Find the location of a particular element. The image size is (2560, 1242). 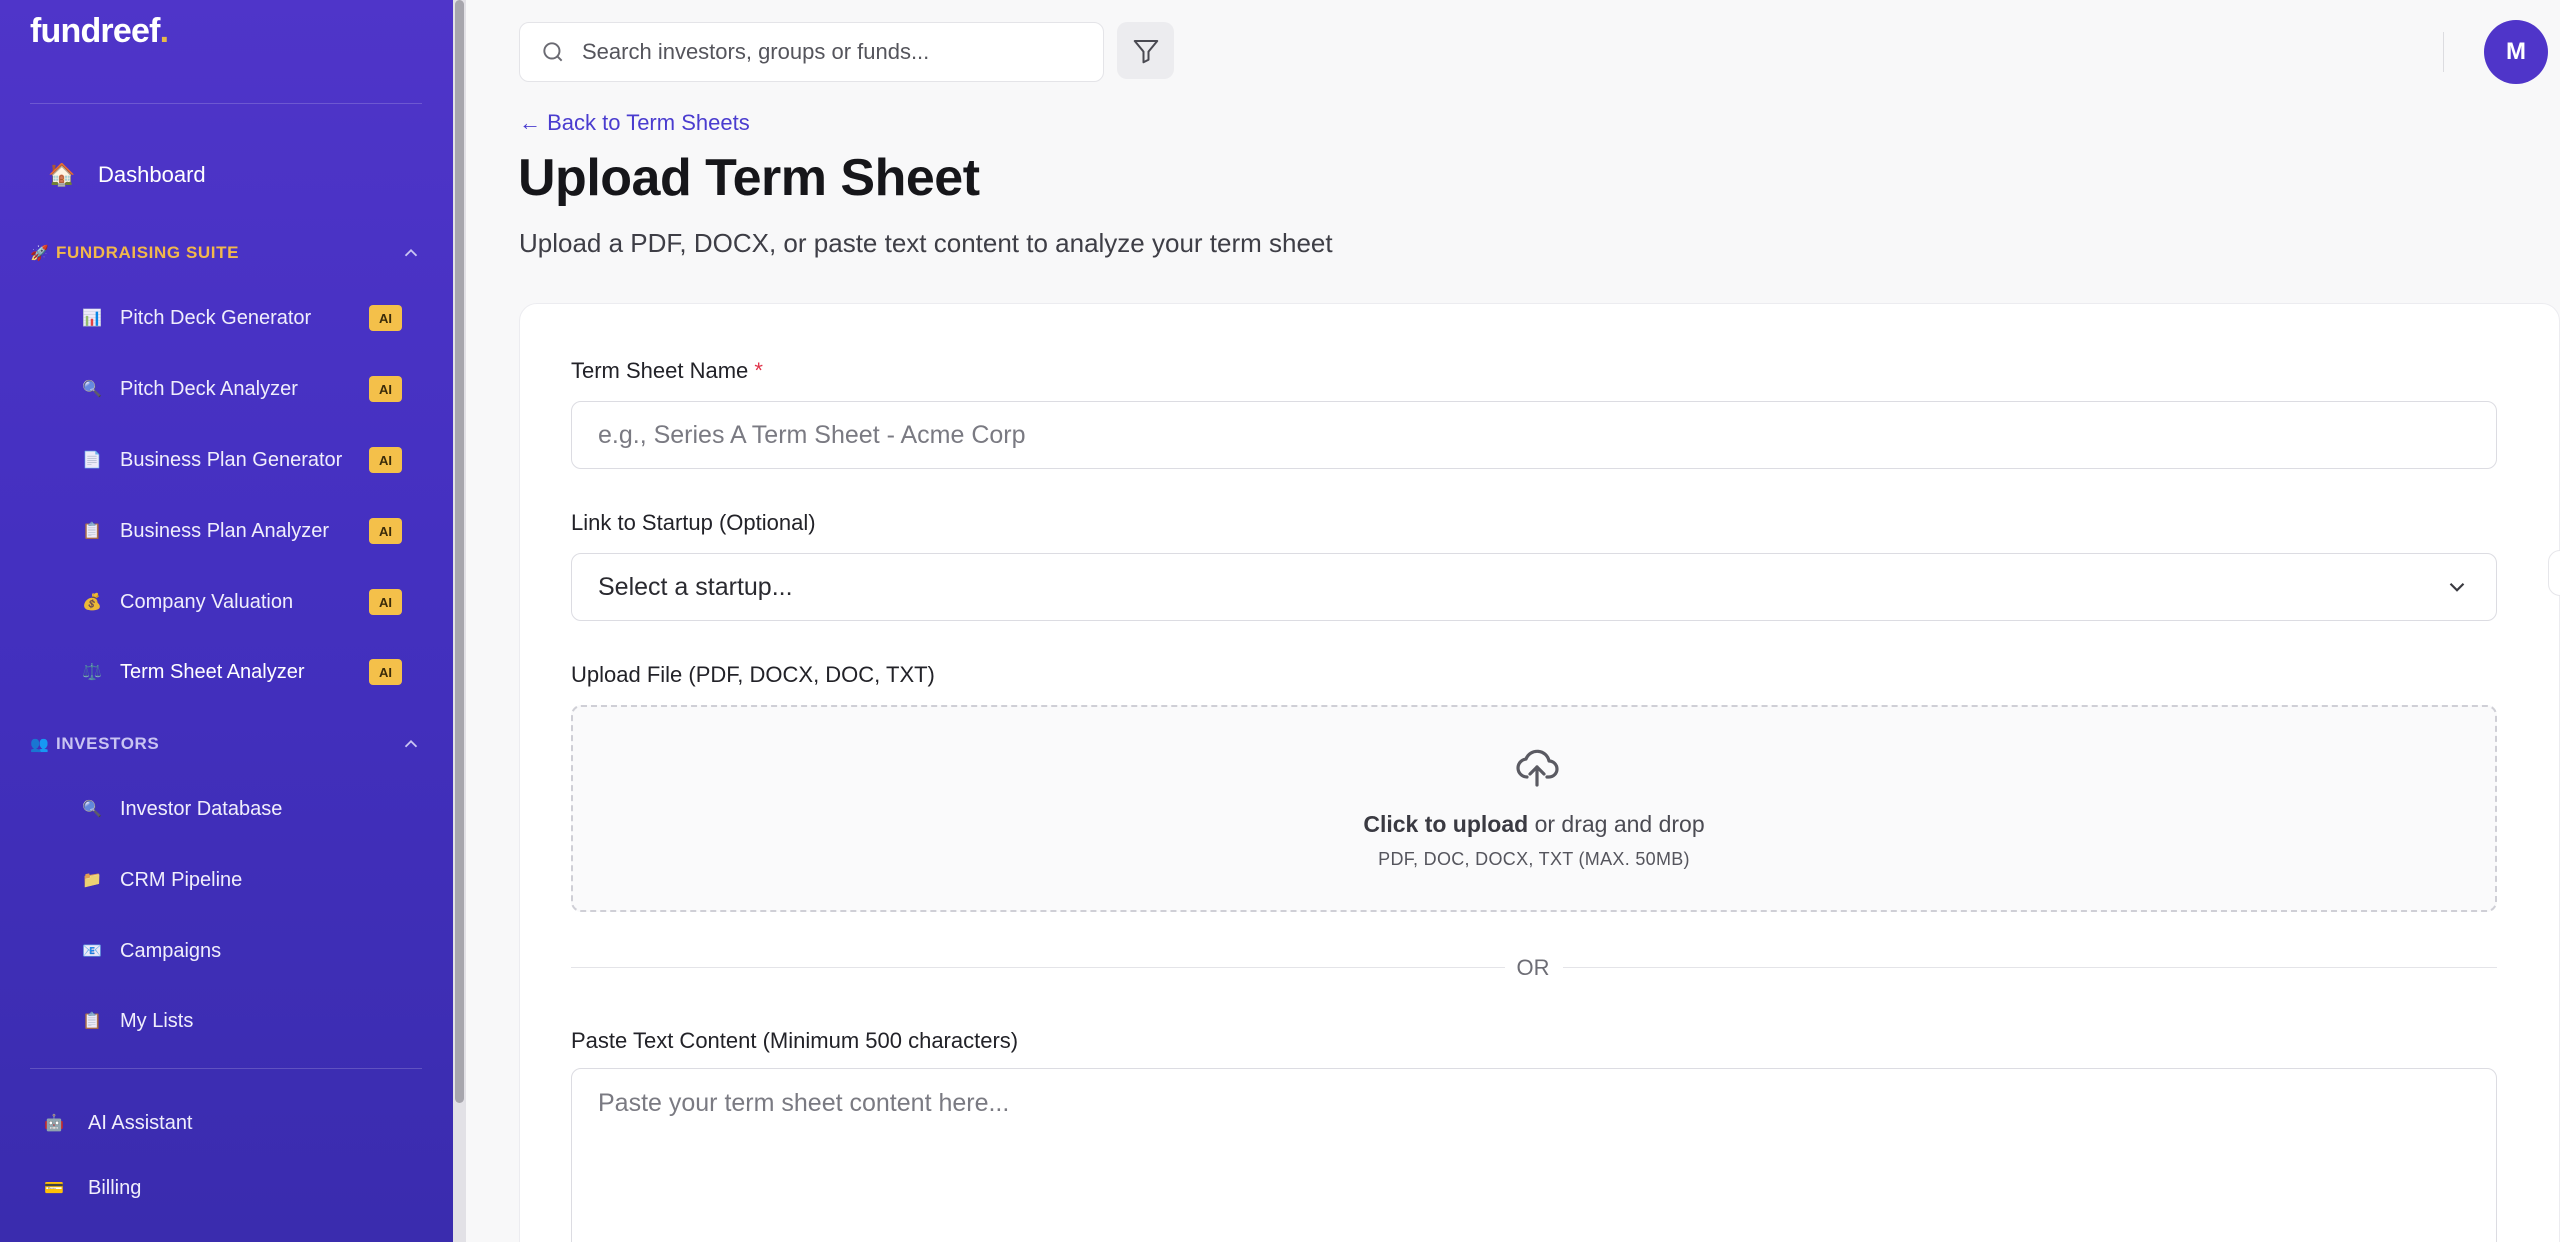

header-divider is located at coordinates (2443, 52).